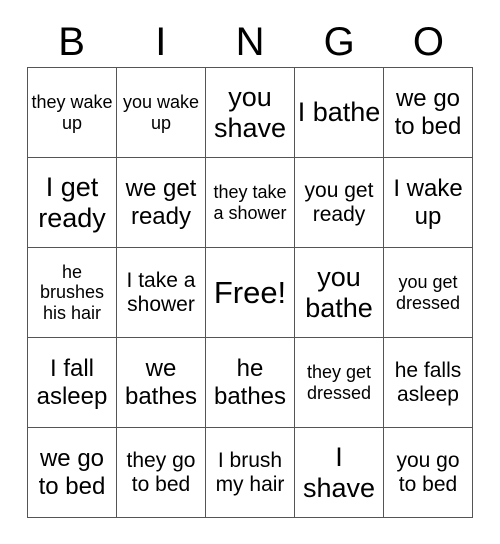 Image resolution: width=500 pixels, height=544 pixels. I want to click on bingo-cell-r2c5: I wake up, so click(428, 203).